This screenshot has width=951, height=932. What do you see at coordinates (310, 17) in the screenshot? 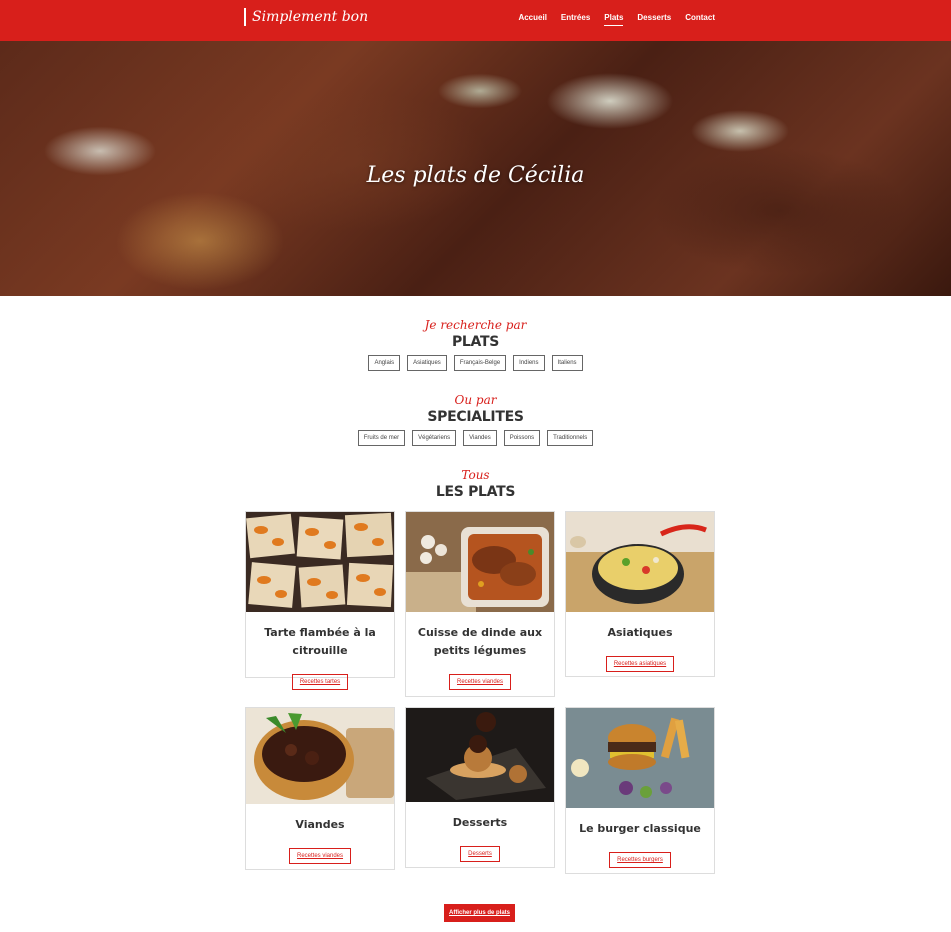
I see `brand-name: Simplement bon` at bounding box center [310, 17].